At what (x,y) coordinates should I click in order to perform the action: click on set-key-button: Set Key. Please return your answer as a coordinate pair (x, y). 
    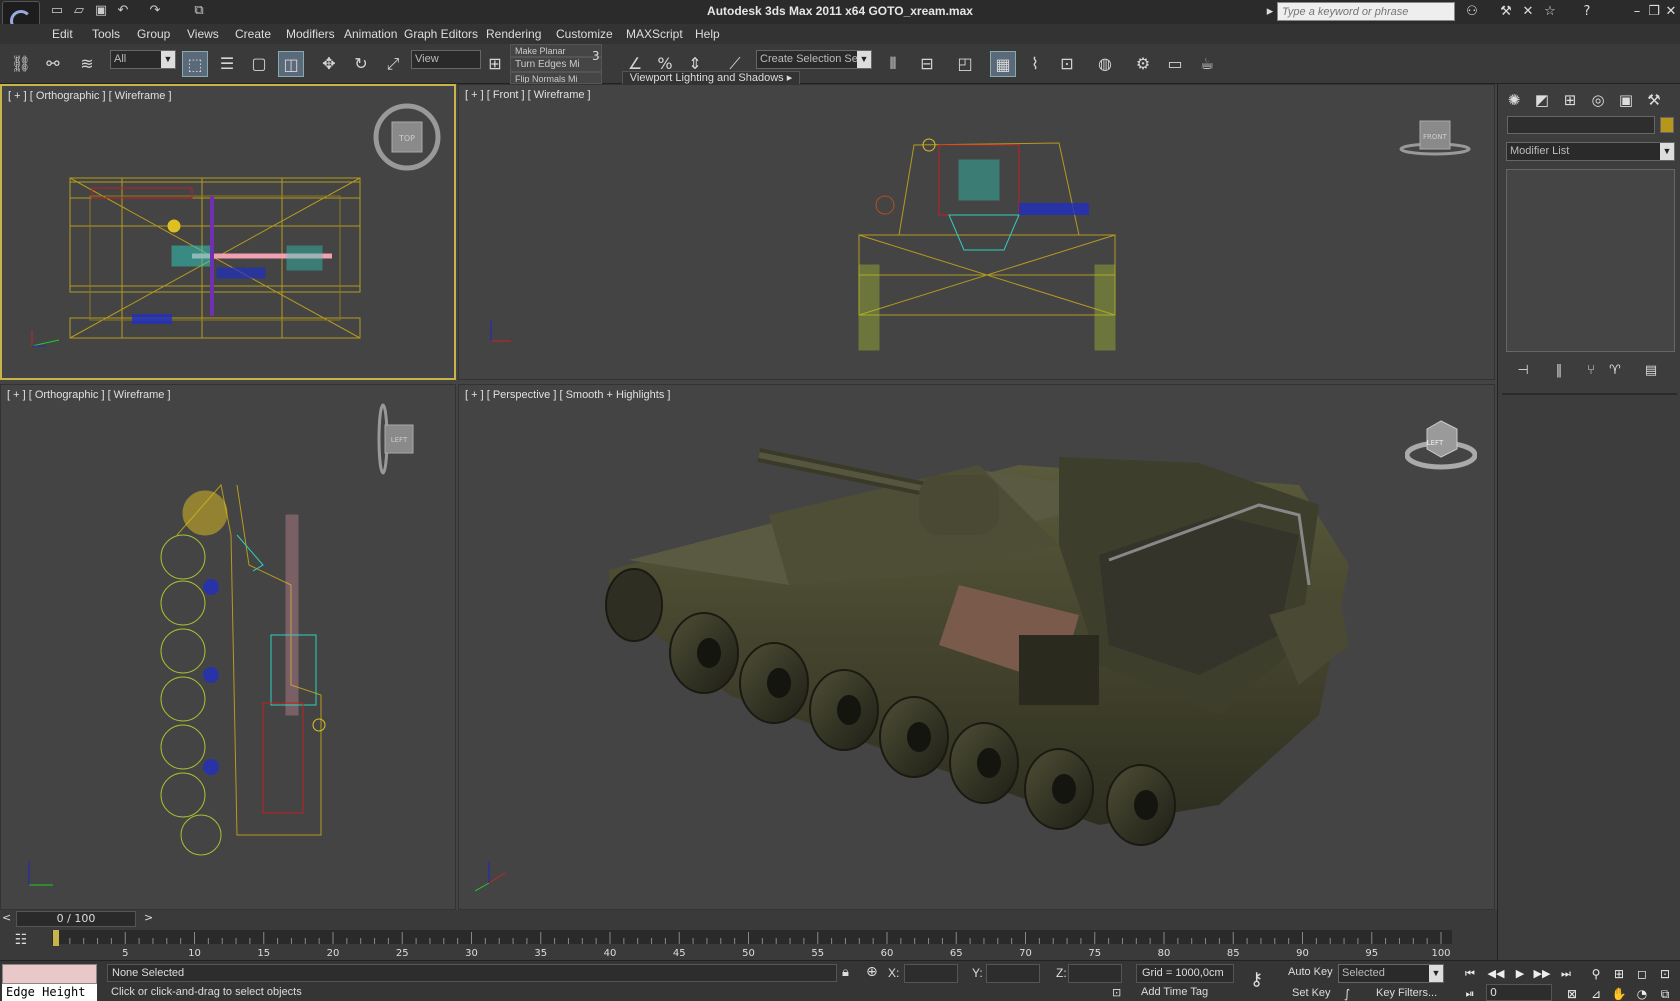
    Looking at the image, I should click on (1311, 993).